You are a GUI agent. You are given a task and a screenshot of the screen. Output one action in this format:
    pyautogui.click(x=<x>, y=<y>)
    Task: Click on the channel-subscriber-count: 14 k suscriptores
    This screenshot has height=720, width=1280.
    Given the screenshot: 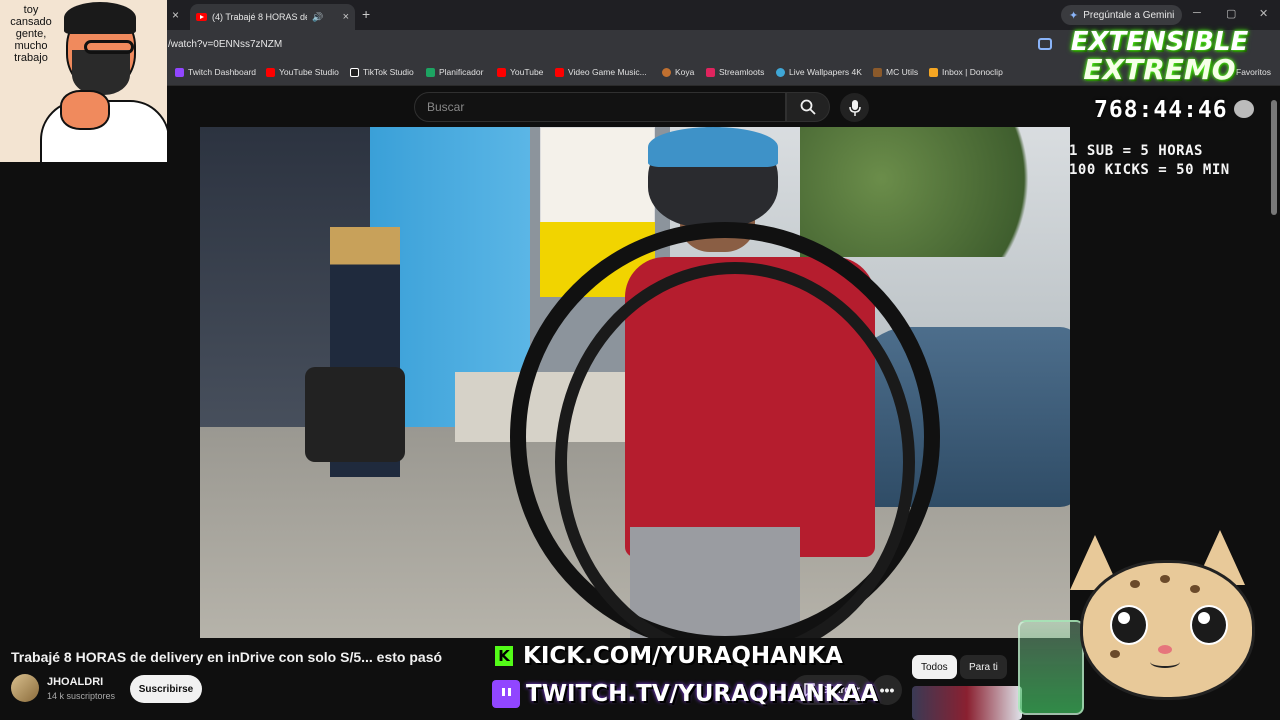 What is the action you would take?
    pyautogui.click(x=81, y=696)
    